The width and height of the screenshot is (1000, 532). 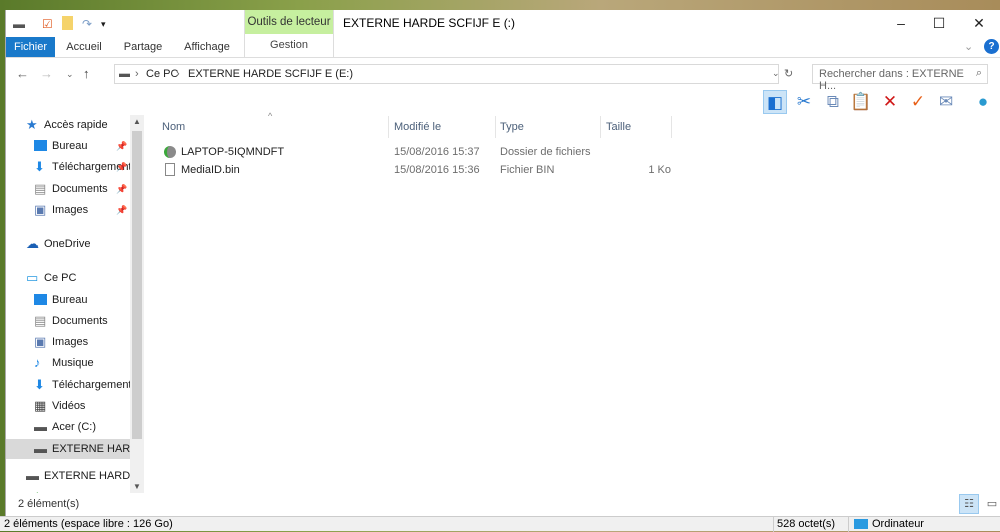 What do you see at coordinates (68, 321) in the screenshot?
I see `sidebar-item: ▤ Documents` at bounding box center [68, 321].